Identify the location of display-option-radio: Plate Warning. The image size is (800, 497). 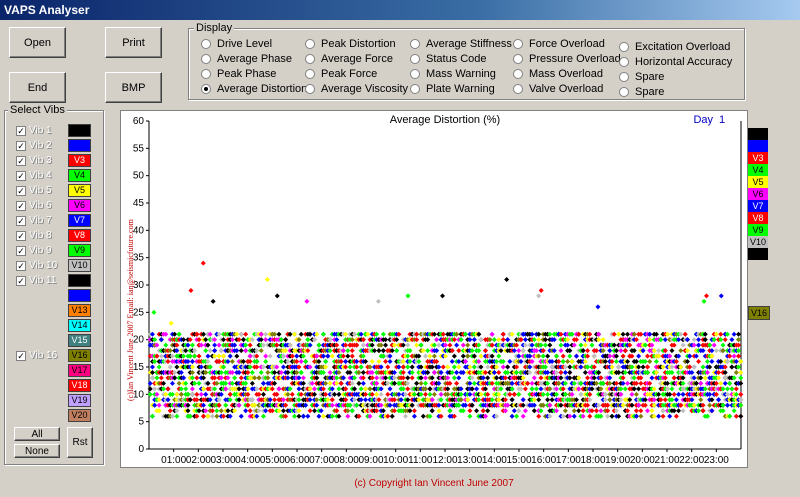
(452, 89).